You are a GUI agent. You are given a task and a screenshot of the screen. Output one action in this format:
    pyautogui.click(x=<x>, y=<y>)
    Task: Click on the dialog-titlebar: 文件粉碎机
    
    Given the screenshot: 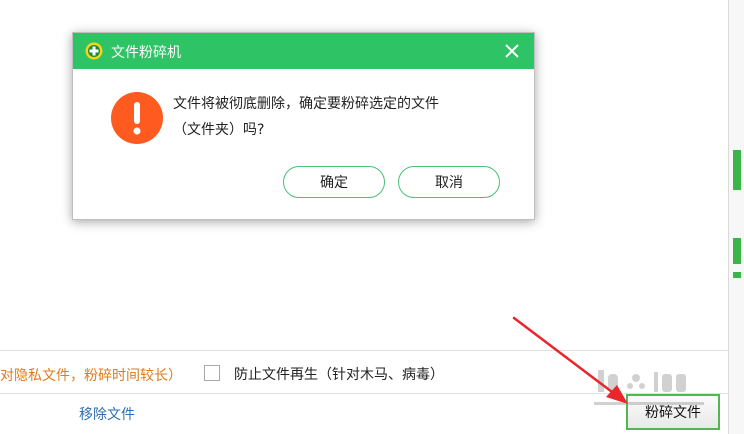 What is the action you would take?
    pyautogui.click(x=303, y=51)
    